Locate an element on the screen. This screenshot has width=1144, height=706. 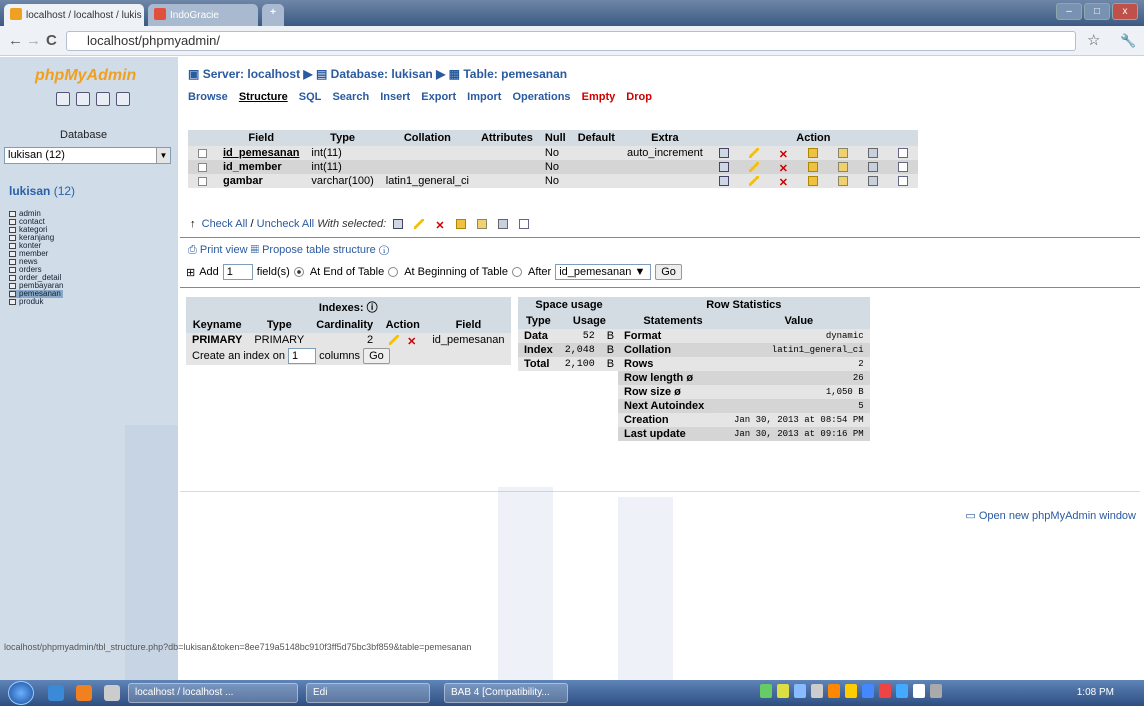
browser-tab-indogracie: IndoGracie is located at coordinates (203, 15).